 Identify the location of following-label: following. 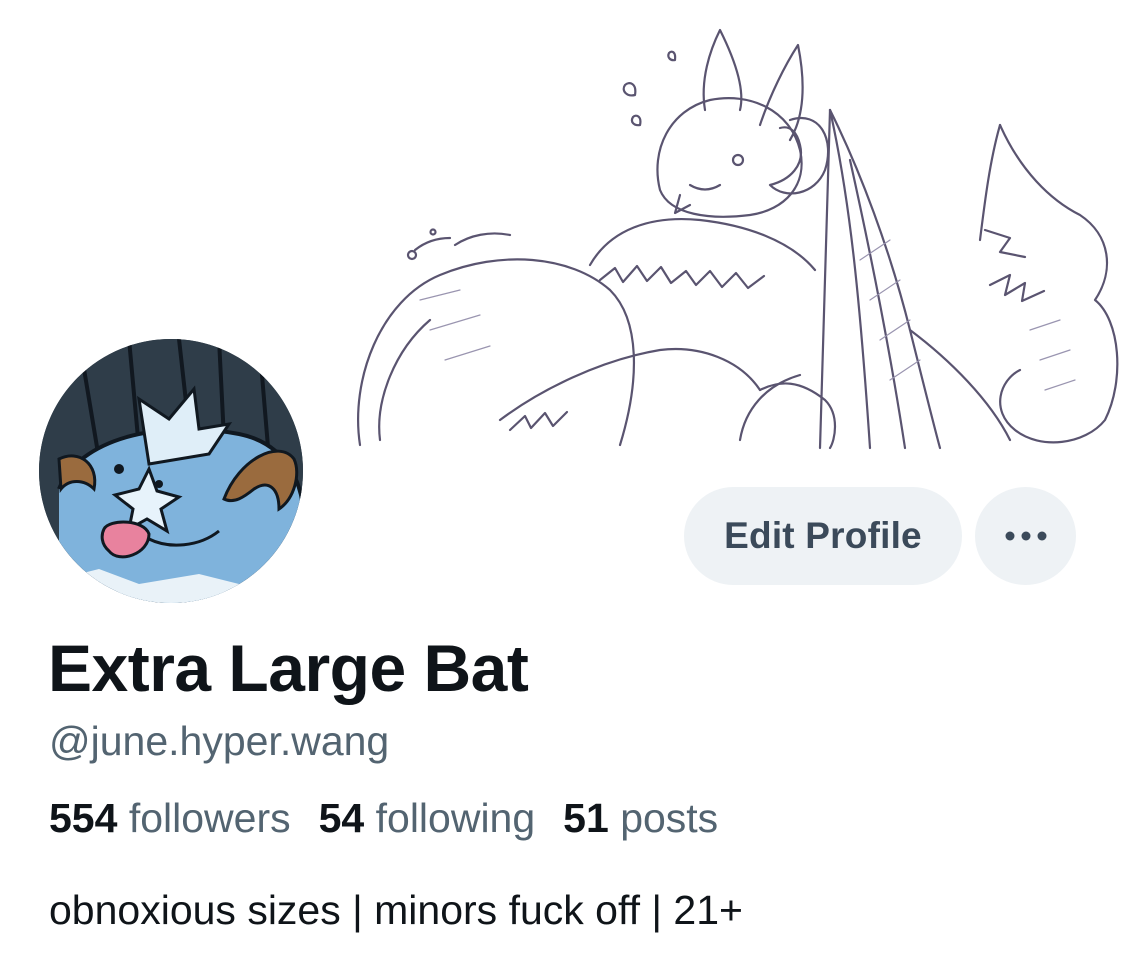
(455, 818).